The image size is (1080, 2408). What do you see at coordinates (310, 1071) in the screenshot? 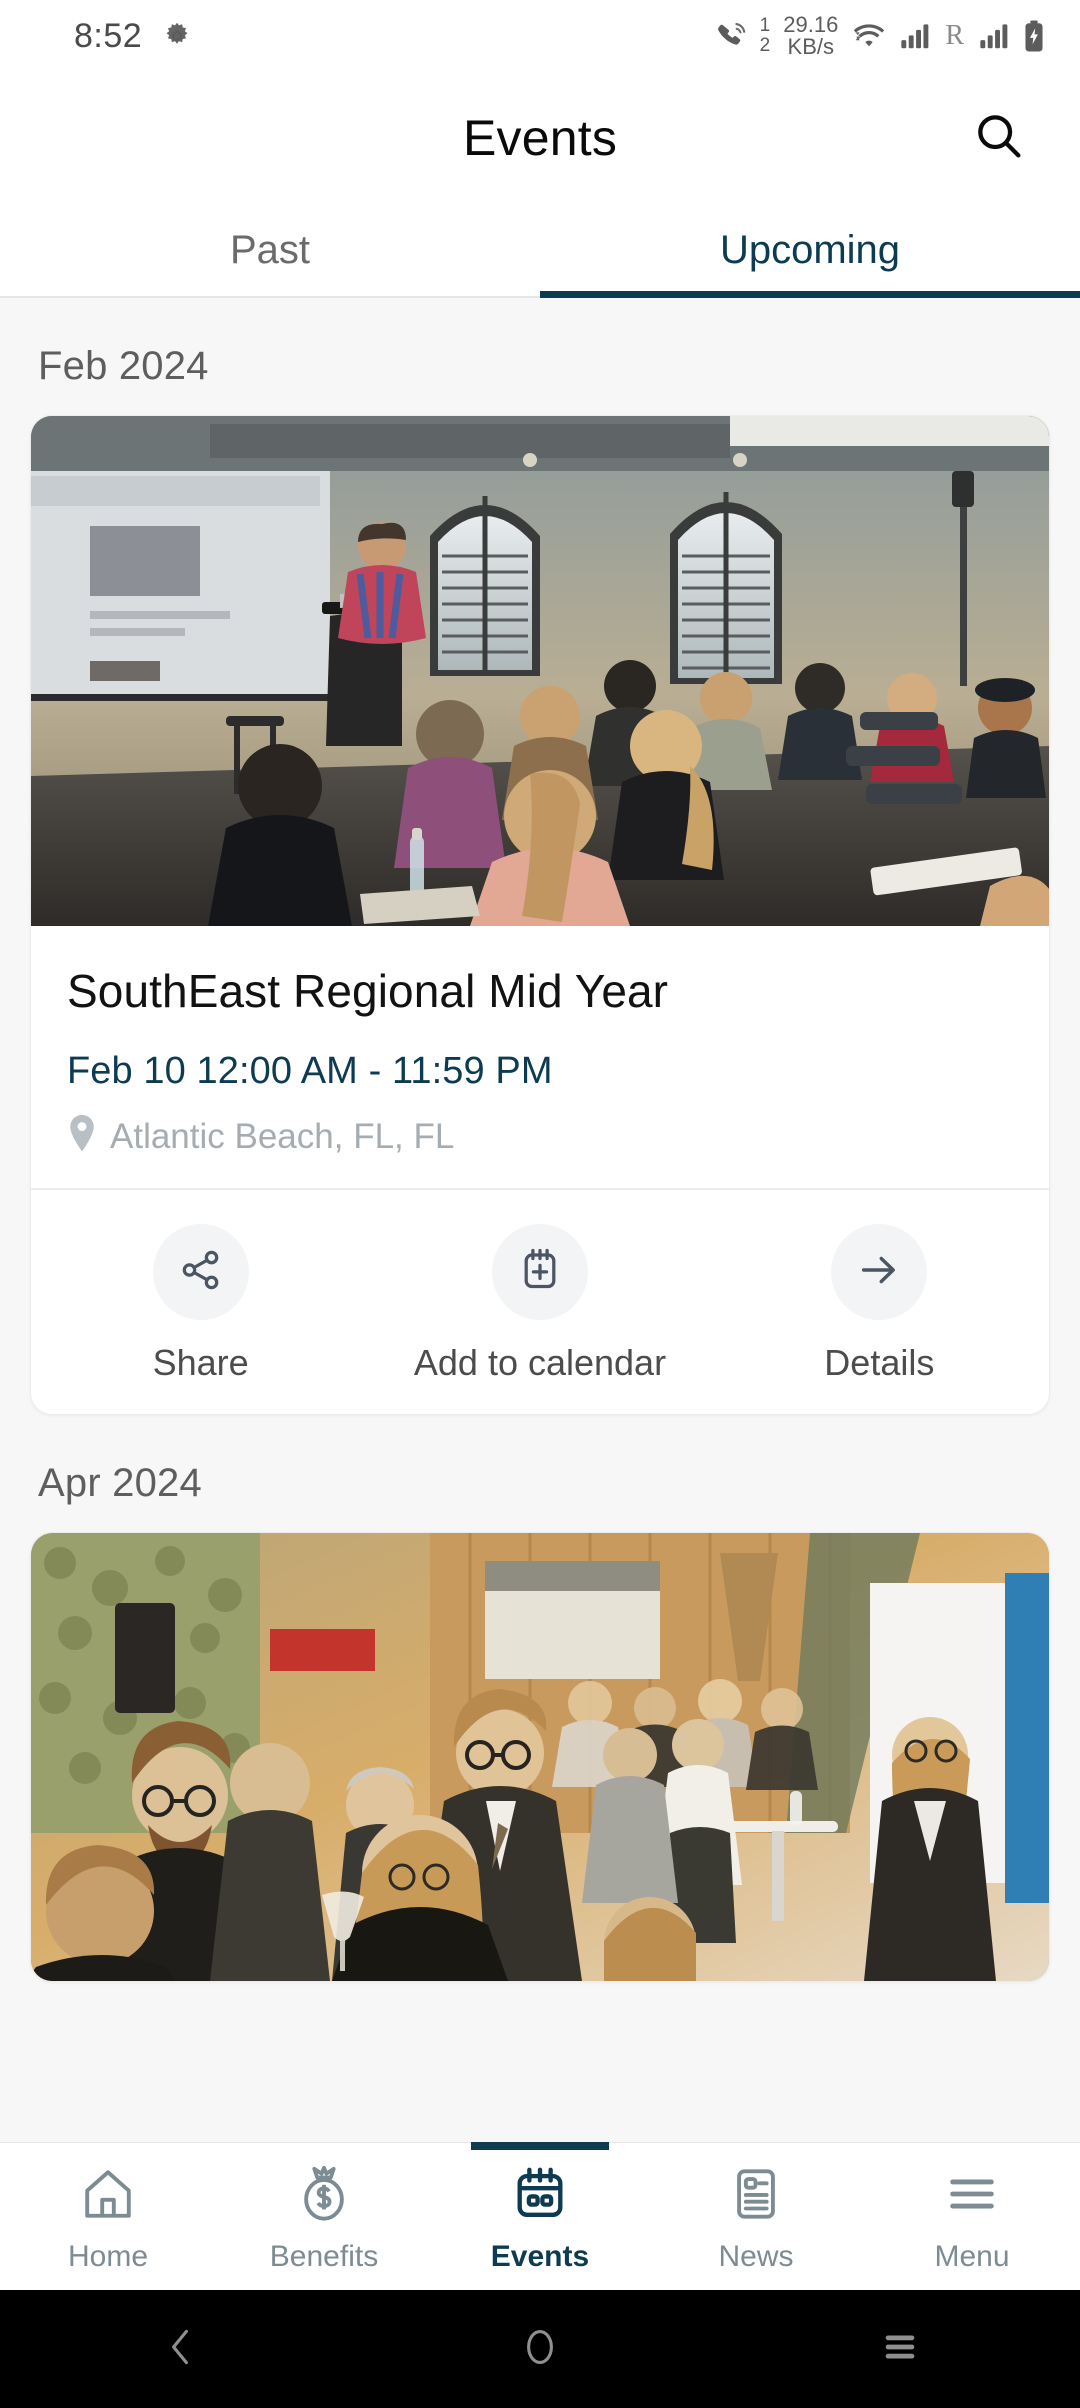
I see `event-datetime: Feb 10 12:00 AM - 11:59 PM` at bounding box center [310, 1071].